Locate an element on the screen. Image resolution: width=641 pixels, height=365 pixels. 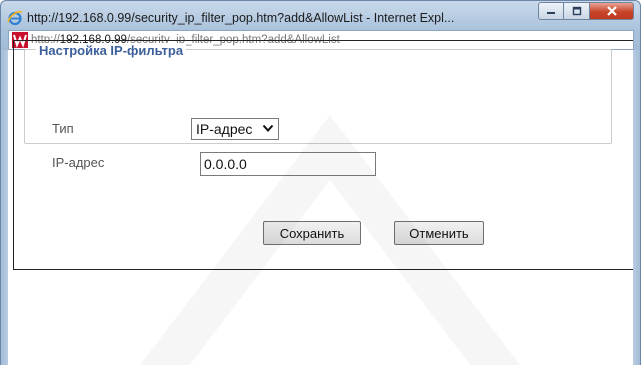
close-icon is located at coordinates (611, 11).